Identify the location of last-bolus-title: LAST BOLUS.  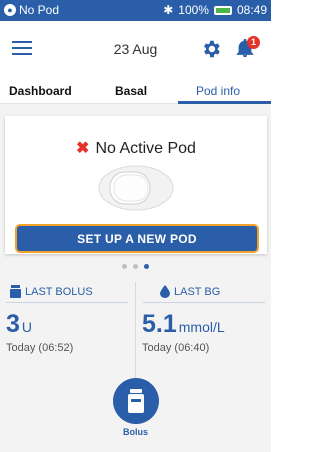
(59, 291).